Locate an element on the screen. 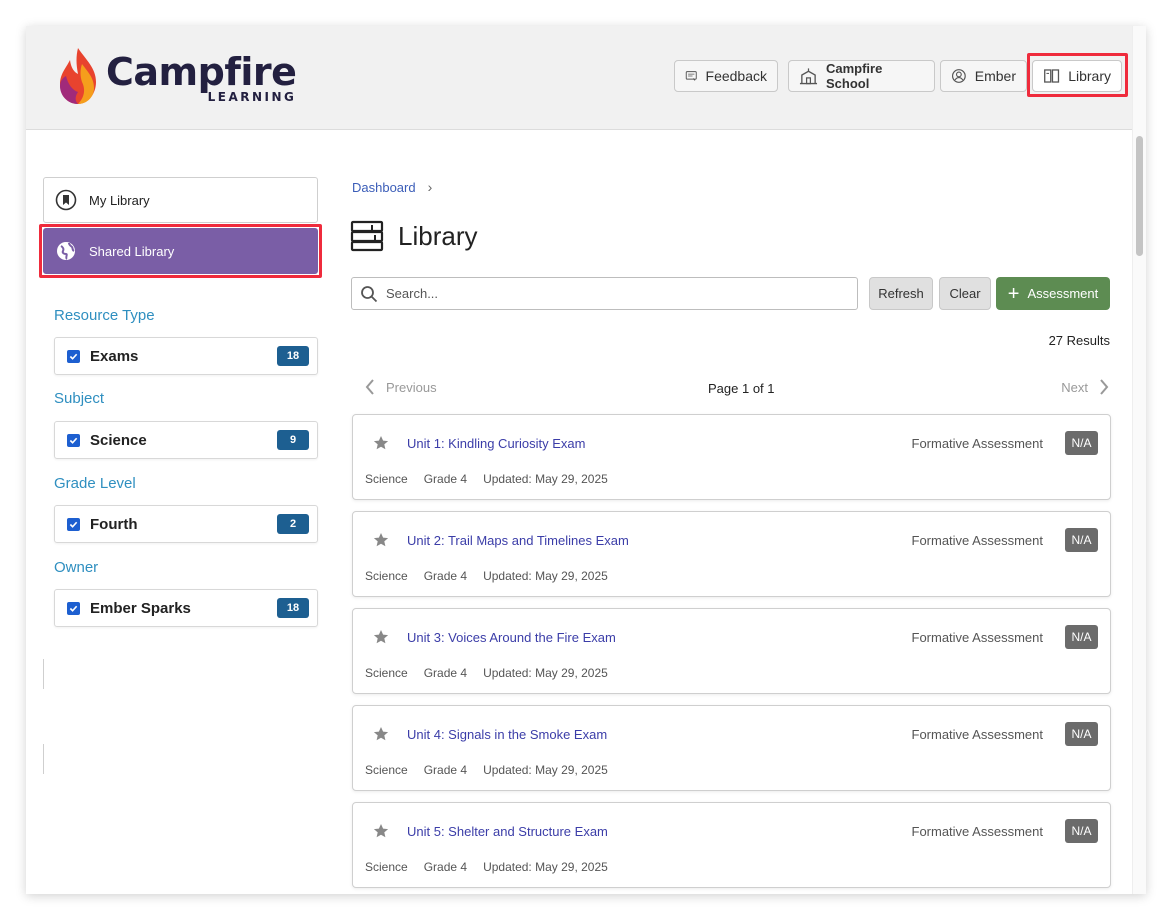 The image size is (1172, 920). user-circle-icon is located at coordinates (958, 76).